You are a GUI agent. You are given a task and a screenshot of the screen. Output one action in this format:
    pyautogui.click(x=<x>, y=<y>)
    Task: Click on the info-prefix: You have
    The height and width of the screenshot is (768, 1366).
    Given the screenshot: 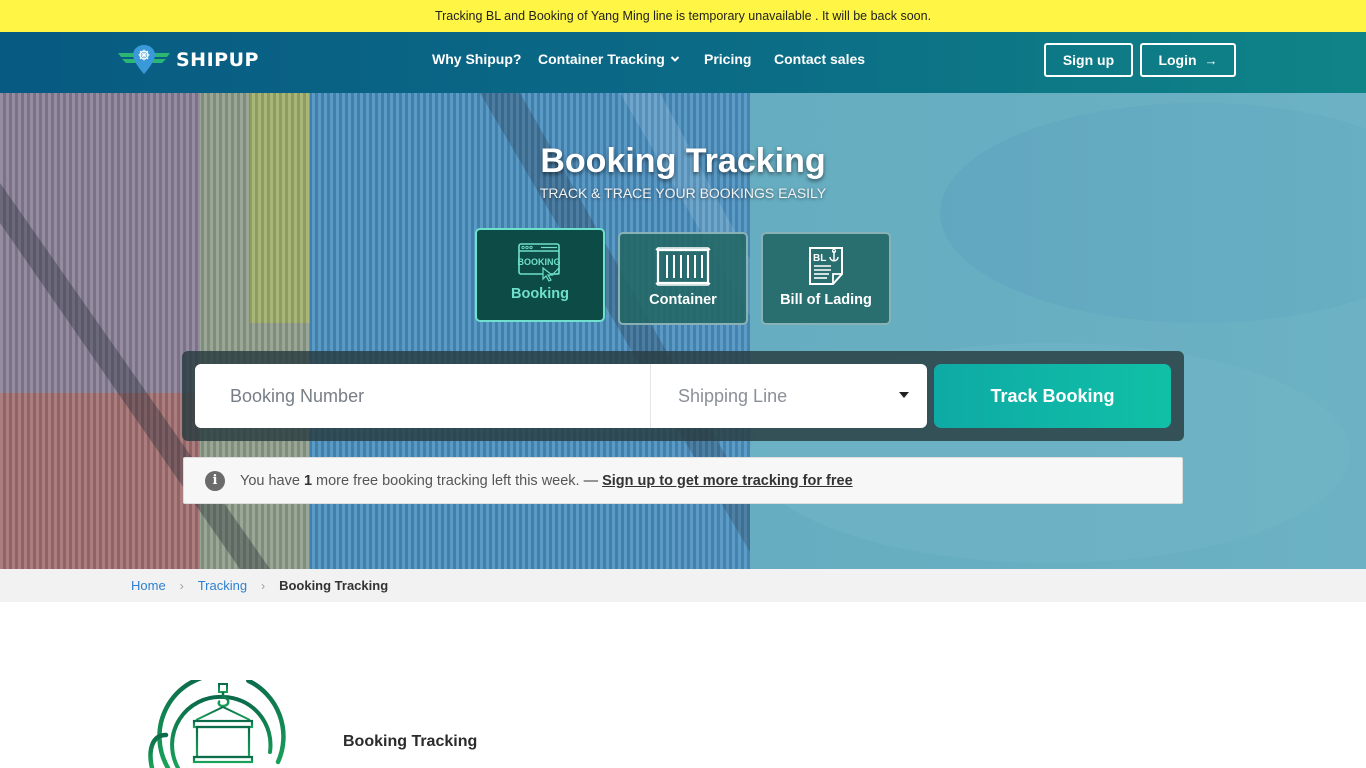 What is the action you would take?
    pyautogui.click(x=270, y=480)
    